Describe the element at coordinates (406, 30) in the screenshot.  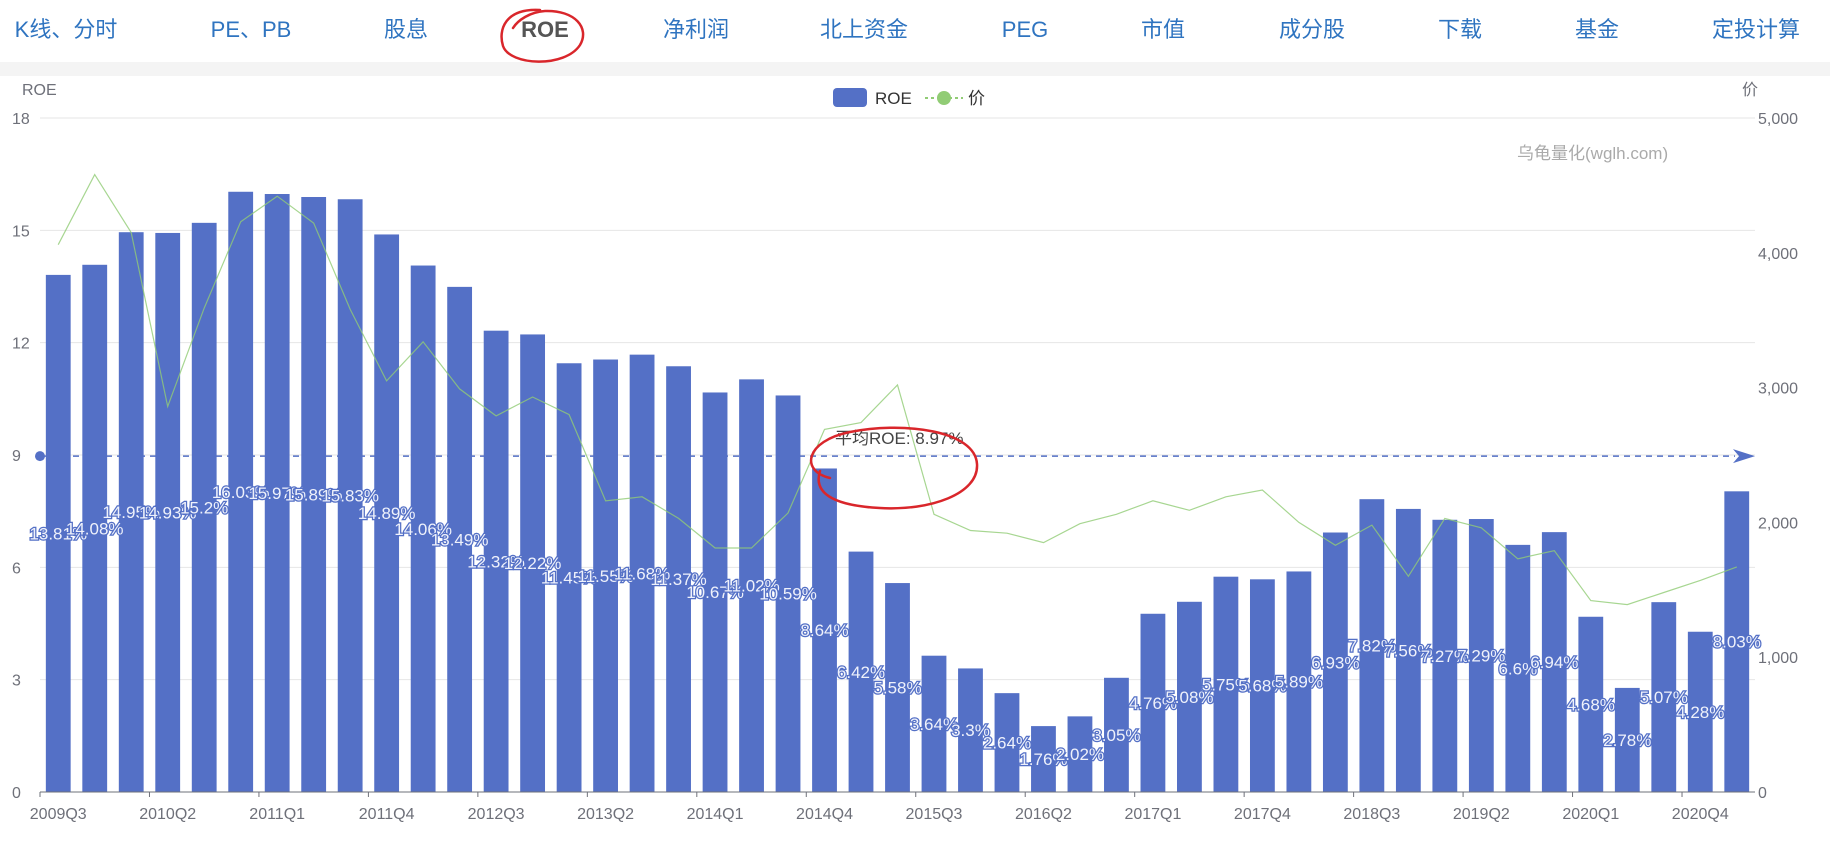
I see `nav-item-2: 股息` at that location.